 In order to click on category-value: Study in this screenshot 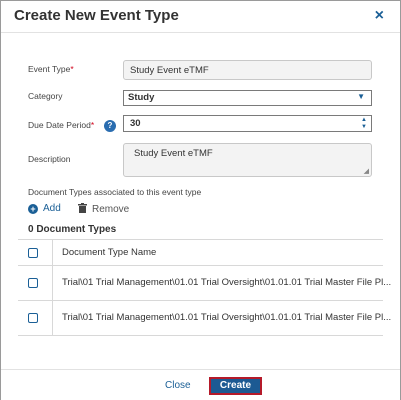, I will do `click(141, 97)`.